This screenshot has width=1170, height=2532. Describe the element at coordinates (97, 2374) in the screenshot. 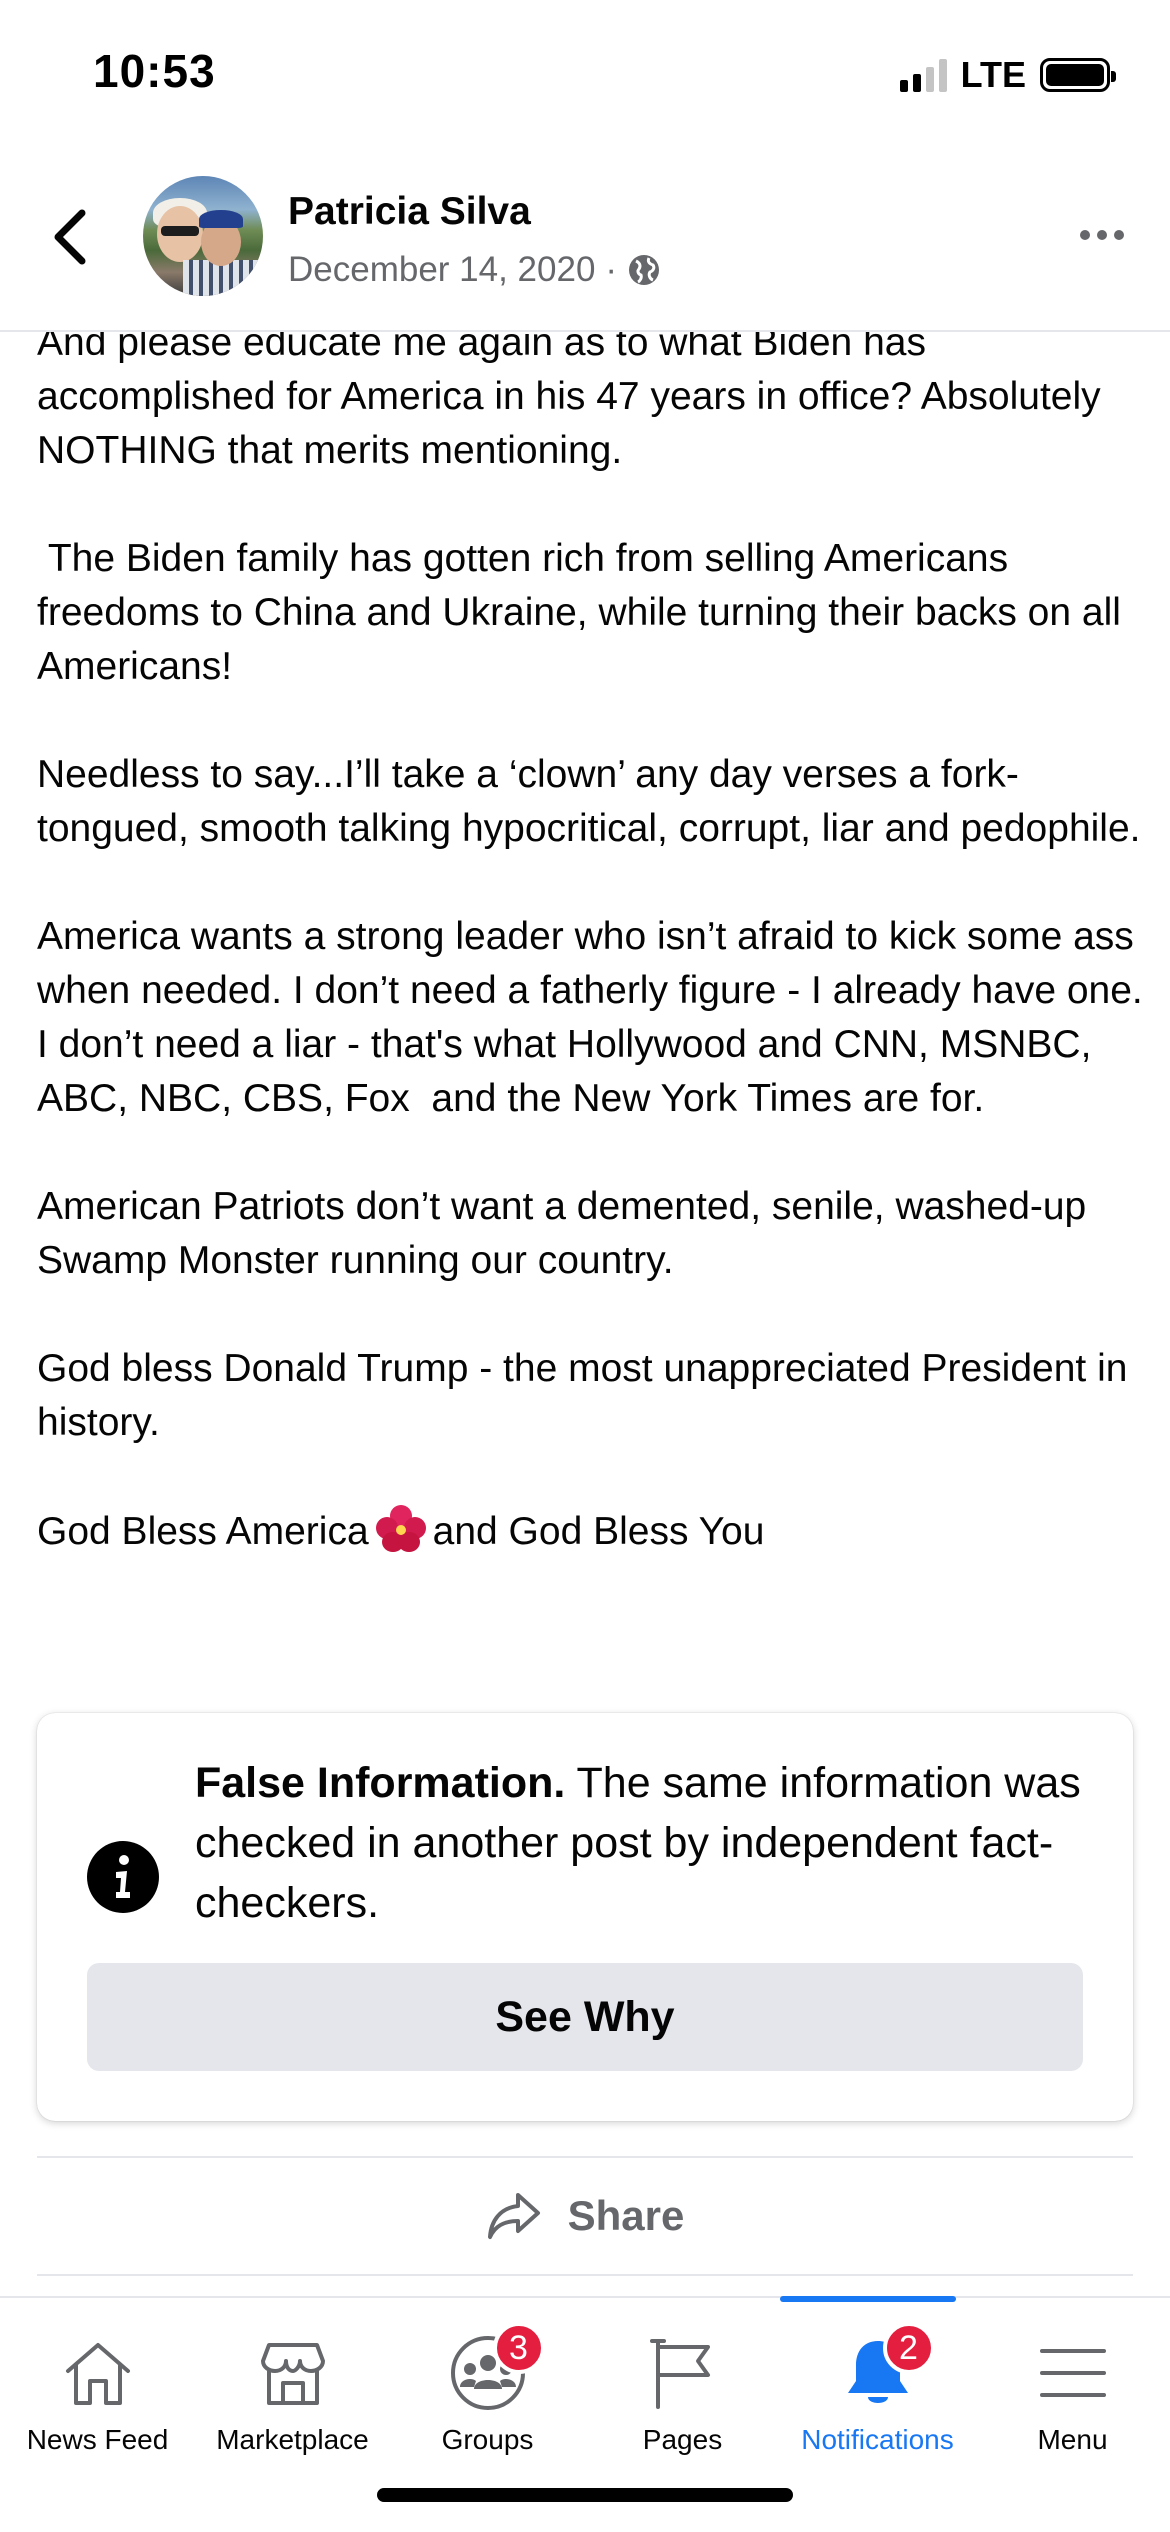

I see `home-icon` at that location.